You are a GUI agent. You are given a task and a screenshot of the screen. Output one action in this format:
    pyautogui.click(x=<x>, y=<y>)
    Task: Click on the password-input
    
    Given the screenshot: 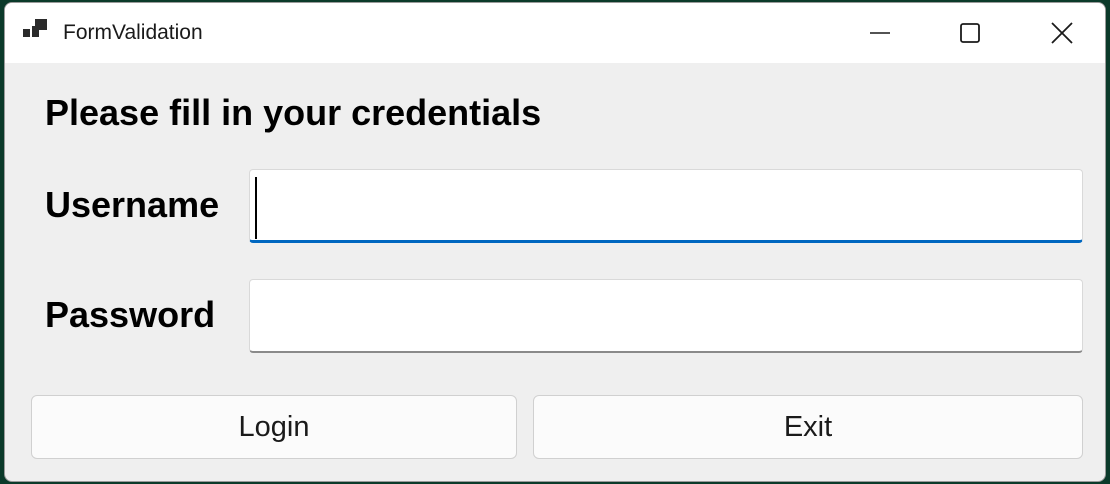 What is the action you would take?
    pyautogui.click(x=666, y=316)
    